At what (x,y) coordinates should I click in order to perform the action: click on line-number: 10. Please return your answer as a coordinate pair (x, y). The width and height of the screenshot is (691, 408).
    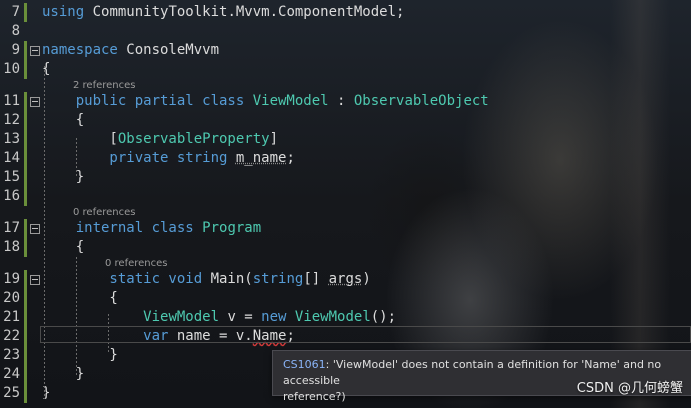
    Looking at the image, I should click on (11, 69).